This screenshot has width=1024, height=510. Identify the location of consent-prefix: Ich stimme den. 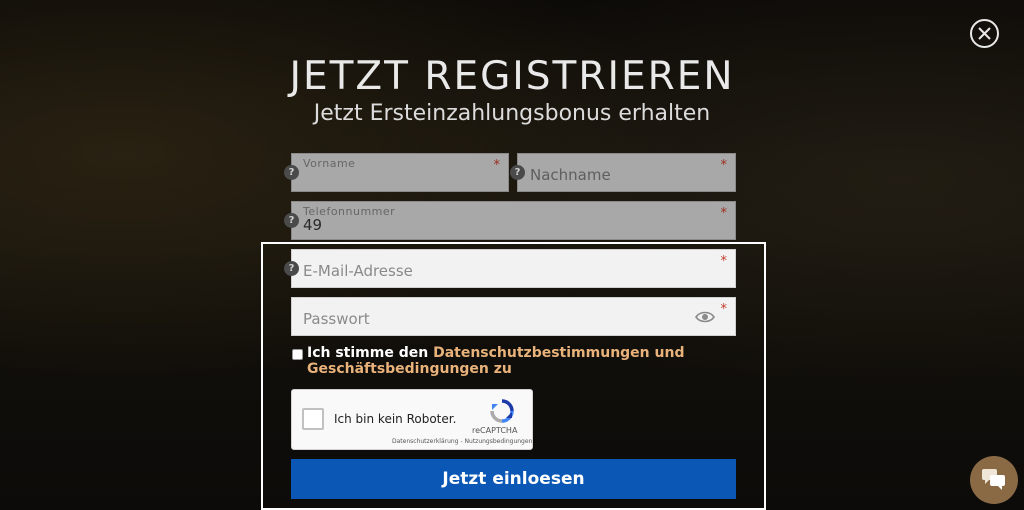
(370, 353).